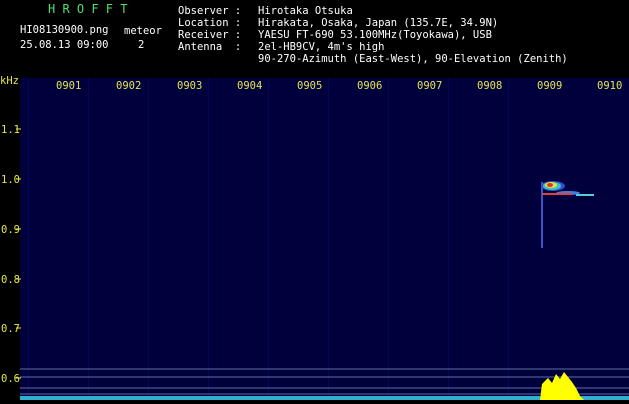 The height and width of the screenshot is (404, 629). I want to click on x-tick-label: 0907, so click(430, 86).